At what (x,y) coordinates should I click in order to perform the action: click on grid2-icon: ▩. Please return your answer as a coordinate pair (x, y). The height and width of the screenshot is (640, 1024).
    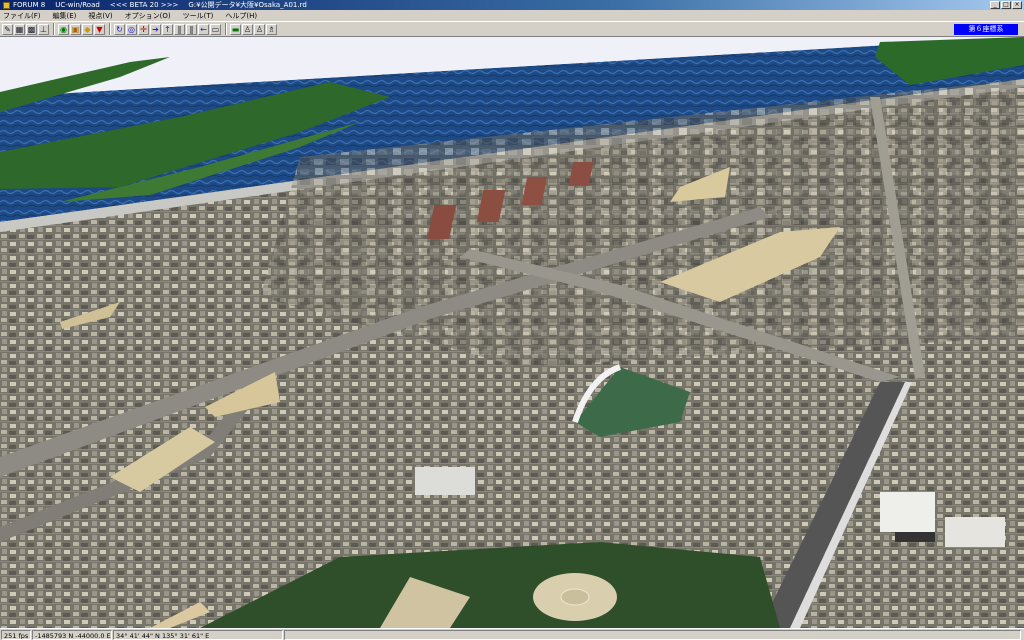
    Looking at the image, I should click on (31, 29).